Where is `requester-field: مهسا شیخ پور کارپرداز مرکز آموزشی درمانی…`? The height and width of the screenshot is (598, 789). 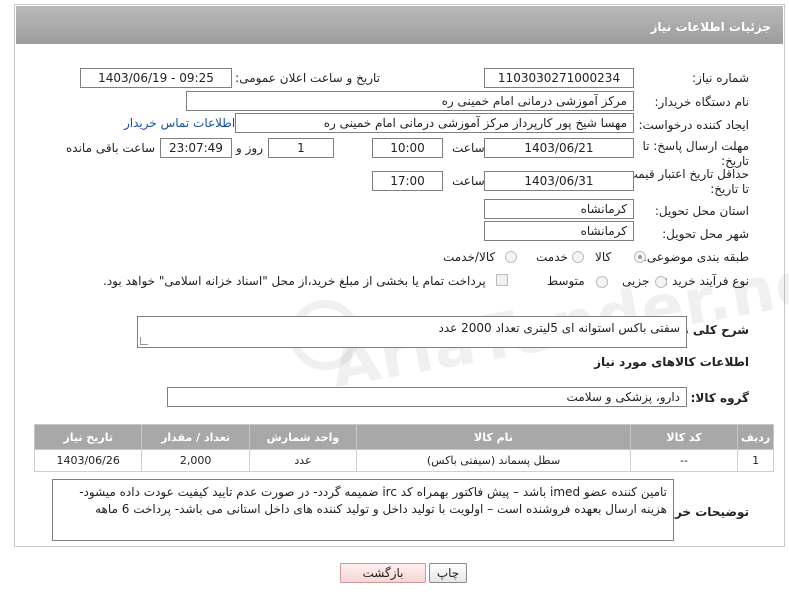
requester-field: مهسا شیخ پور کارپرداز مرکز آموزشی درمانی… is located at coordinates (434, 123).